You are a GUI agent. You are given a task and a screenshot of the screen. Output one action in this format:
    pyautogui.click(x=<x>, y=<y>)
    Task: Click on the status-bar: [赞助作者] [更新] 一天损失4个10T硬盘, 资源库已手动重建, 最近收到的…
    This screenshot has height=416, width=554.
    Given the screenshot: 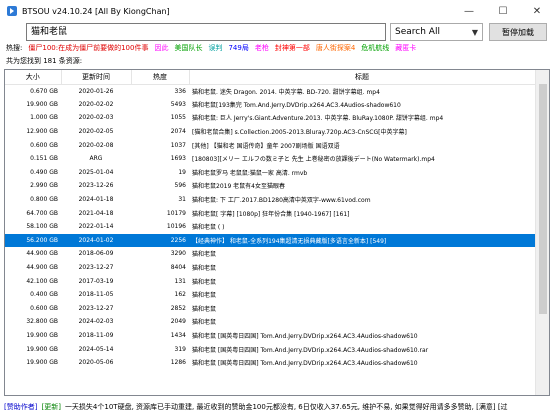 What is the action you would take?
    pyautogui.click(x=277, y=407)
    